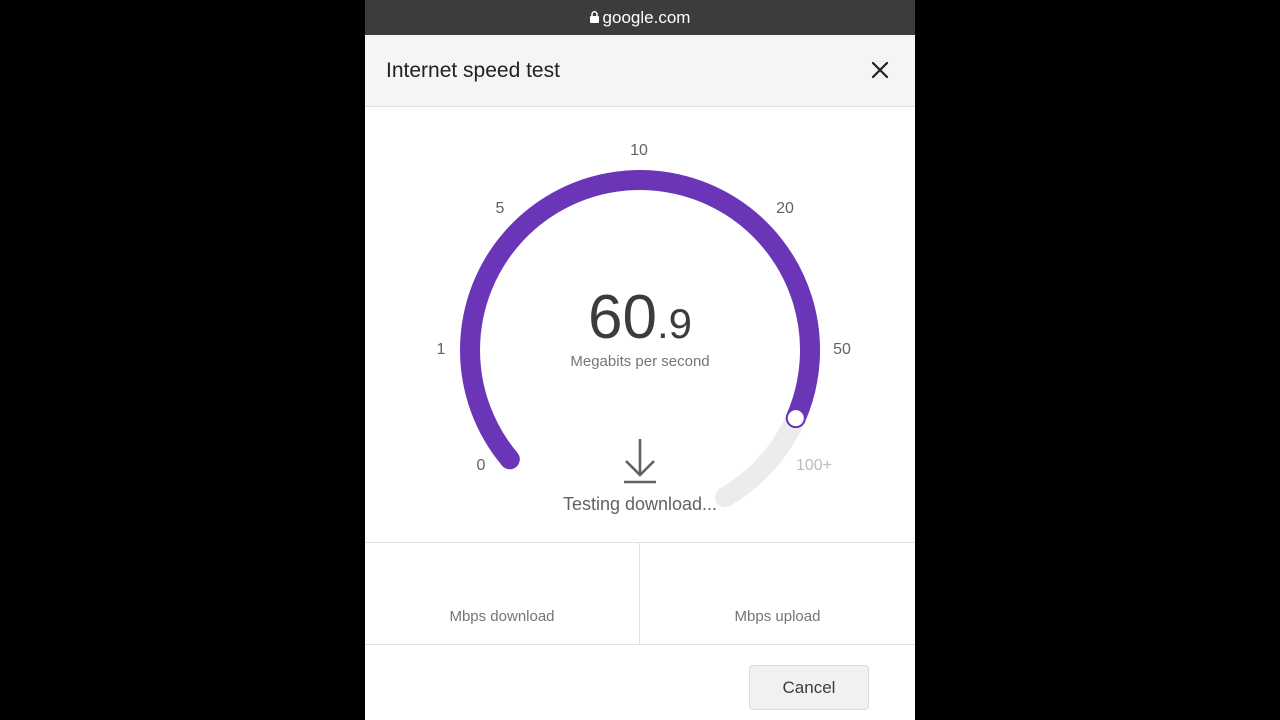 This screenshot has height=720, width=1280. Describe the element at coordinates (441, 349) in the screenshot. I see `tick-label: 1` at that location.